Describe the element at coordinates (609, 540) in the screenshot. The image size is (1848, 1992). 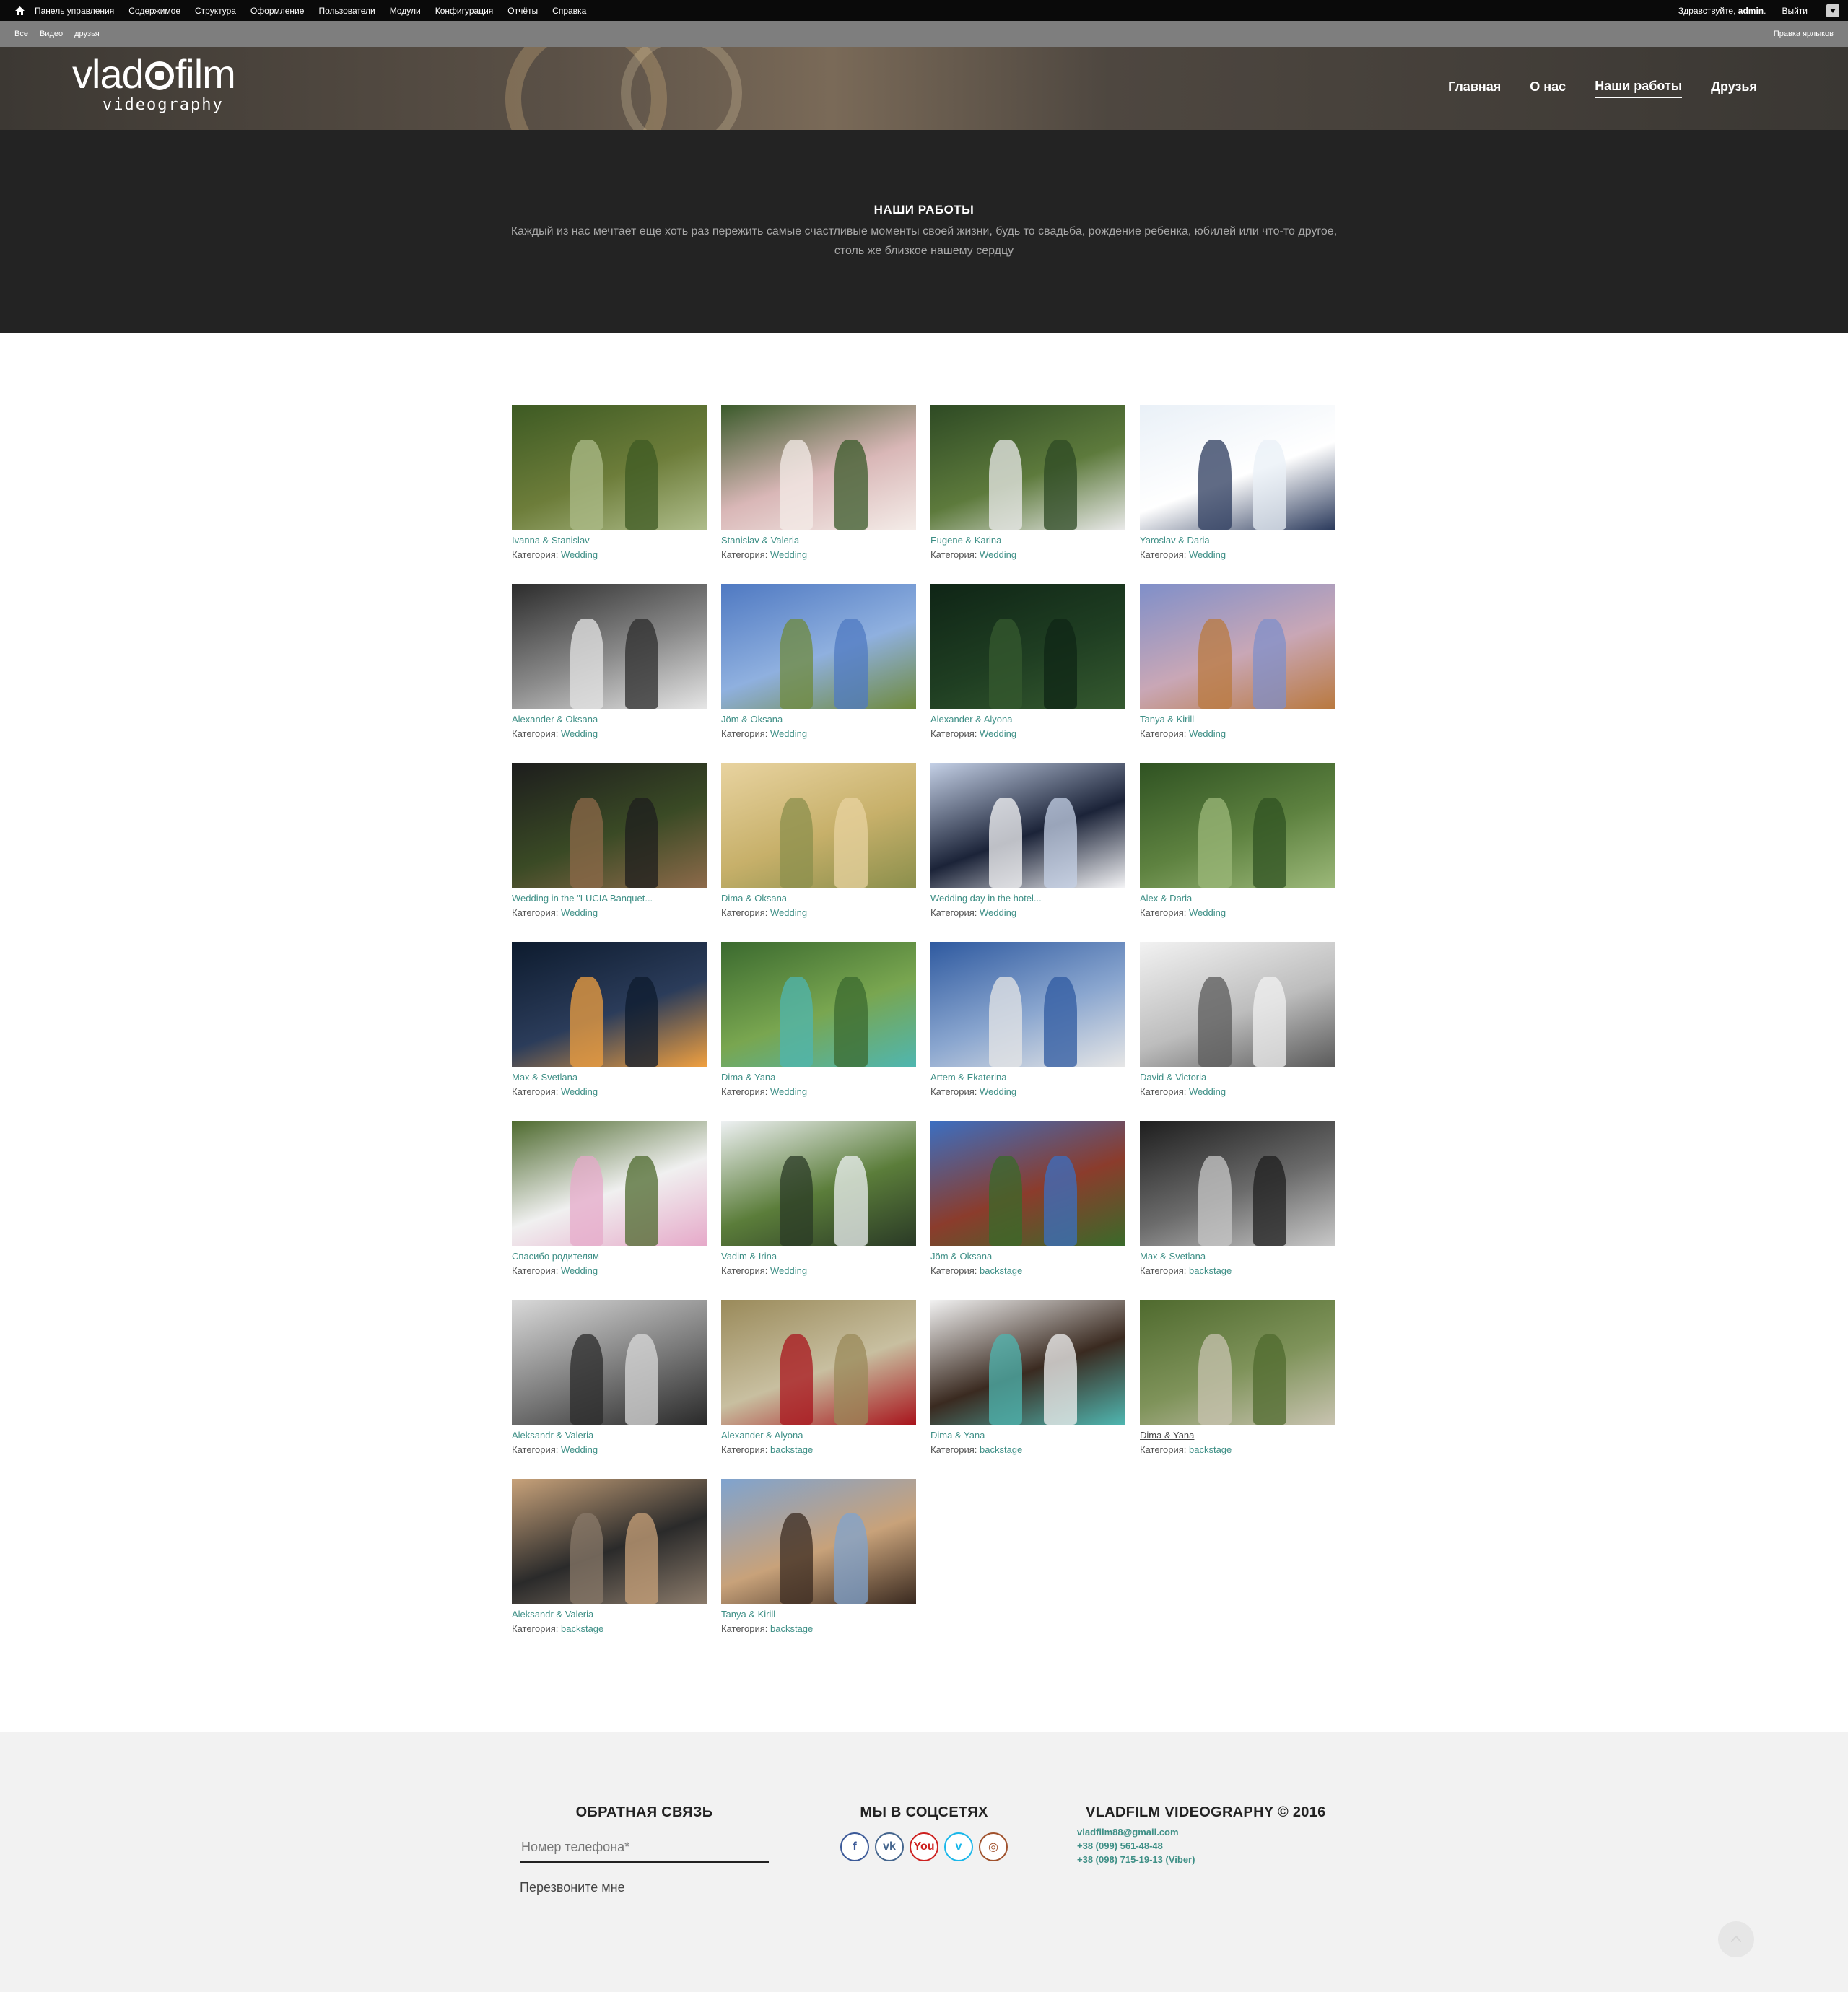
I see `work-title-link: Ivanna & Stanislav` at that location.